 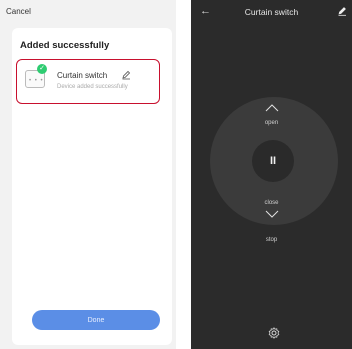 What do you see at coordinates (271, 123) in the screenshot?
I see `open-button: open` at bounding box center [271, 123].